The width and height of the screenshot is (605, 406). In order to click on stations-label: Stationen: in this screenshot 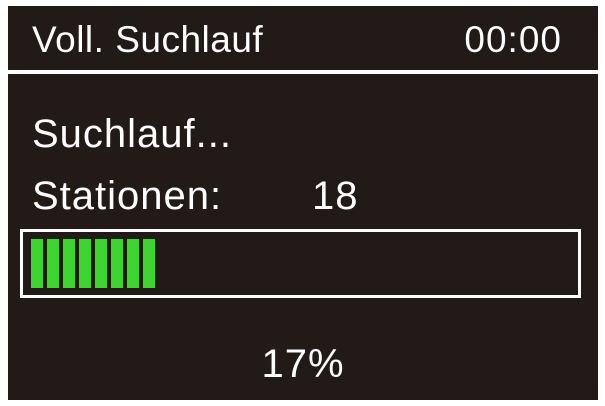, I will do `click(127, 196)`.